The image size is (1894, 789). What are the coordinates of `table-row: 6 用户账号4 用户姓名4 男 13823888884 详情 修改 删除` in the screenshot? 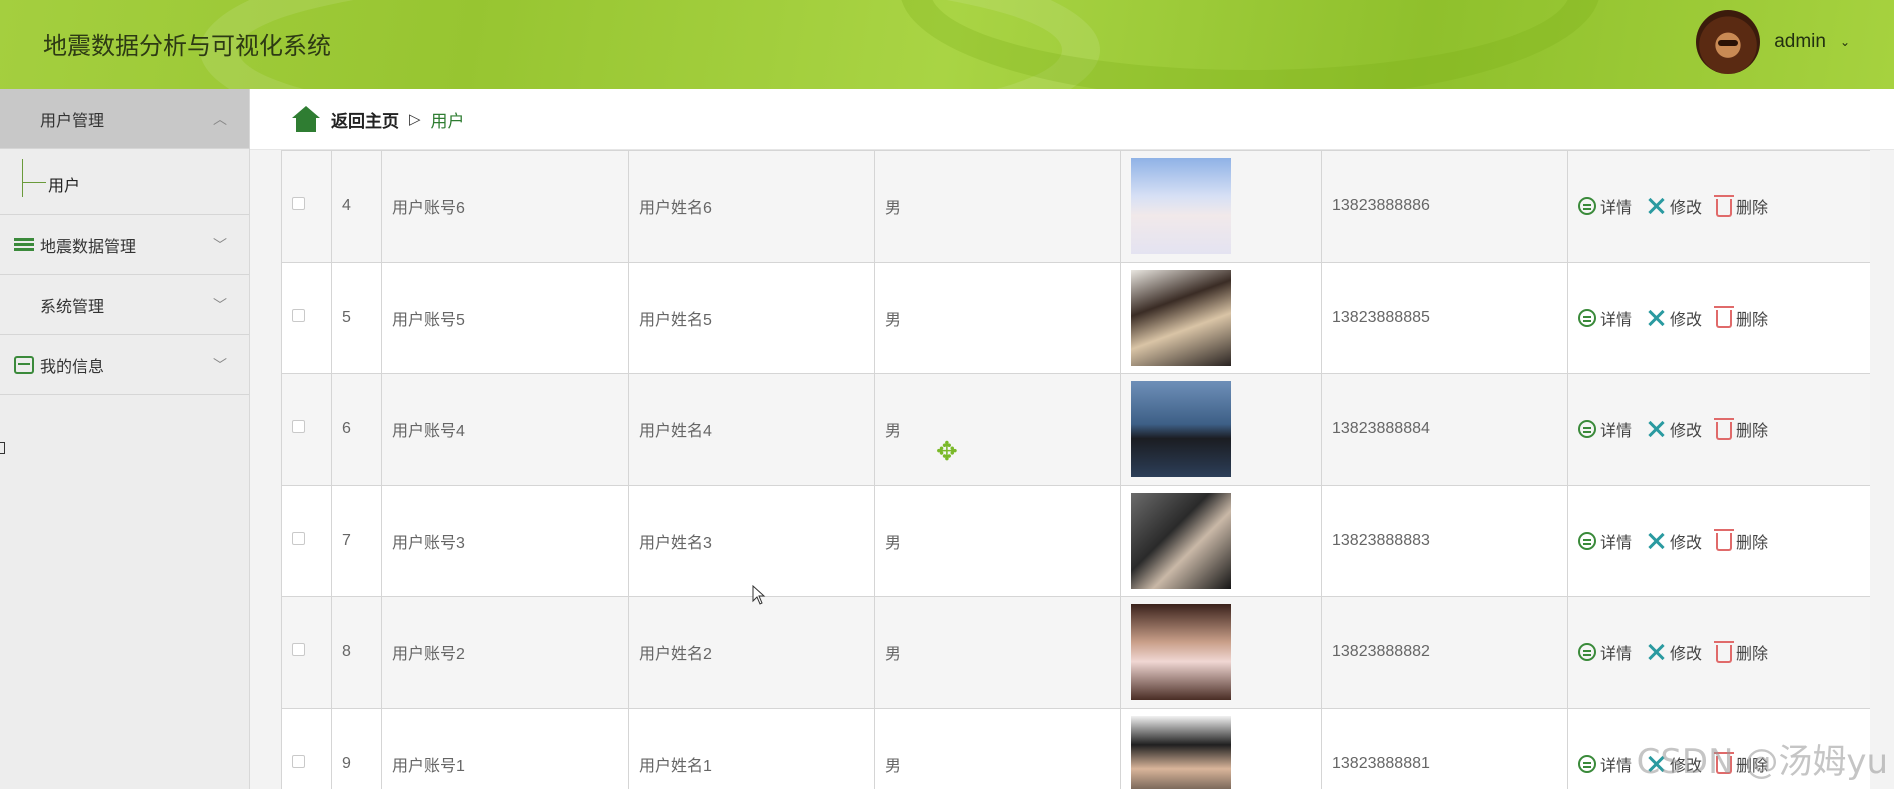 It's located at (1075, 429).